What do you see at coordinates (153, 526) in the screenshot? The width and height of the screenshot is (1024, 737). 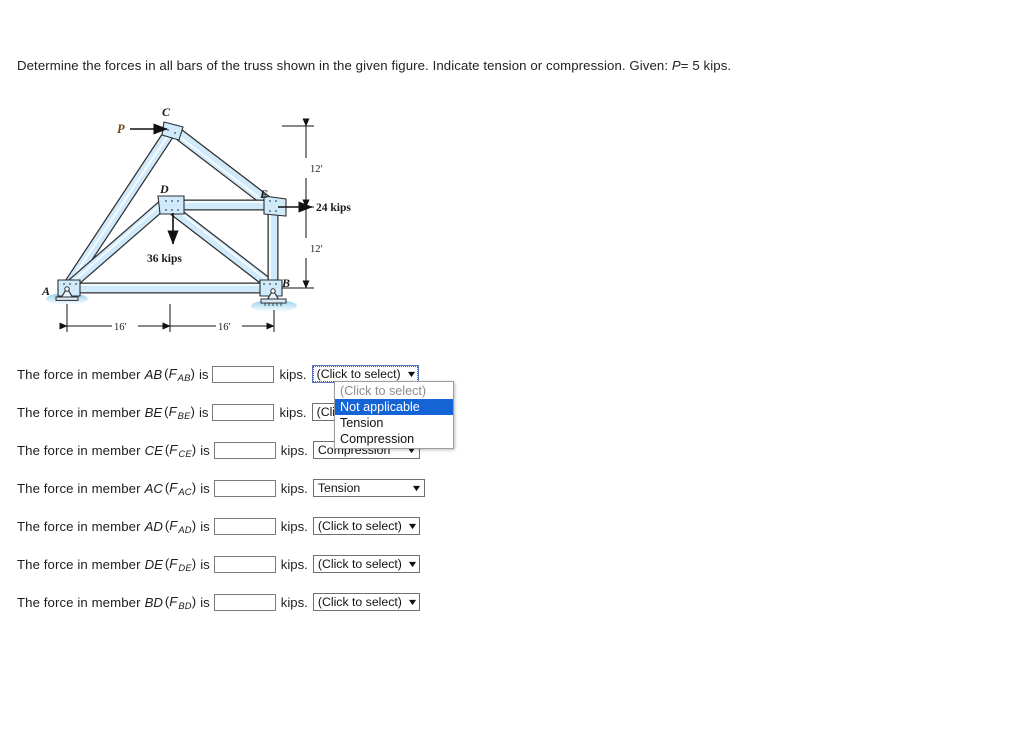 I see `member-name-ad: AD` at bounding box center [153, 526].